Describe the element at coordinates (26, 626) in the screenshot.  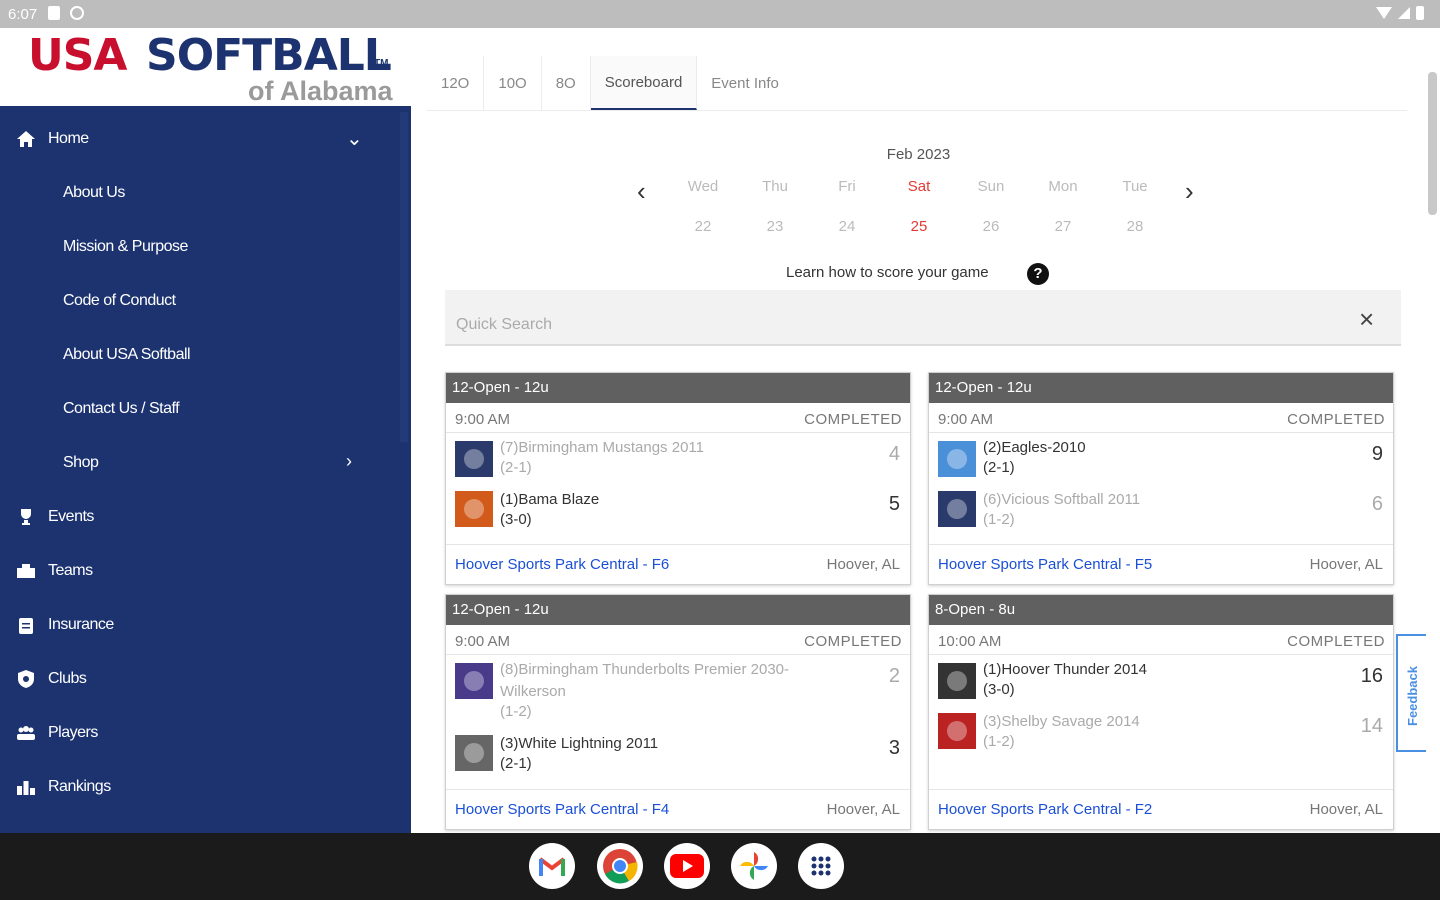
I see `clipboard-icon` at that location.